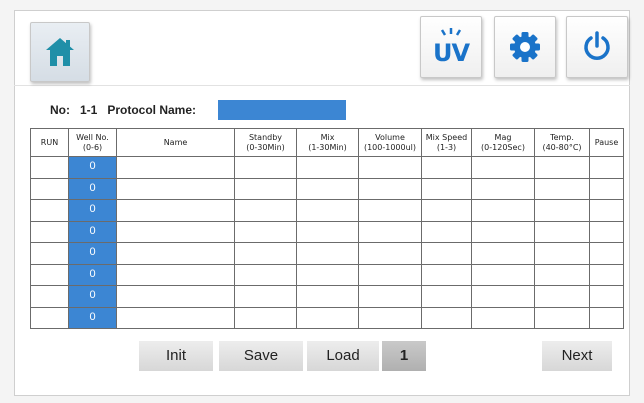  What do you see at coordinates (597, 47) in the screenshot?
I see `power-button` at bounding box center [597, 47].